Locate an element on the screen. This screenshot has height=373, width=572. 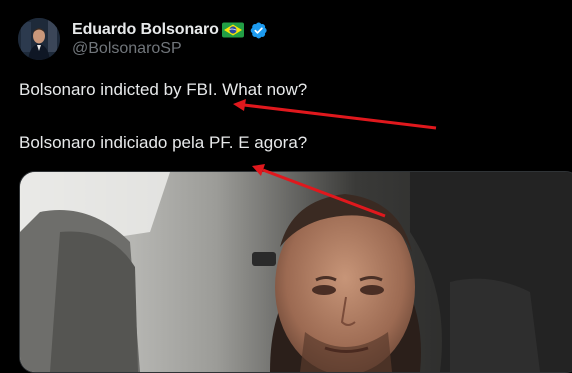
red-arrow-1-head is located at coordinates (239, 105).